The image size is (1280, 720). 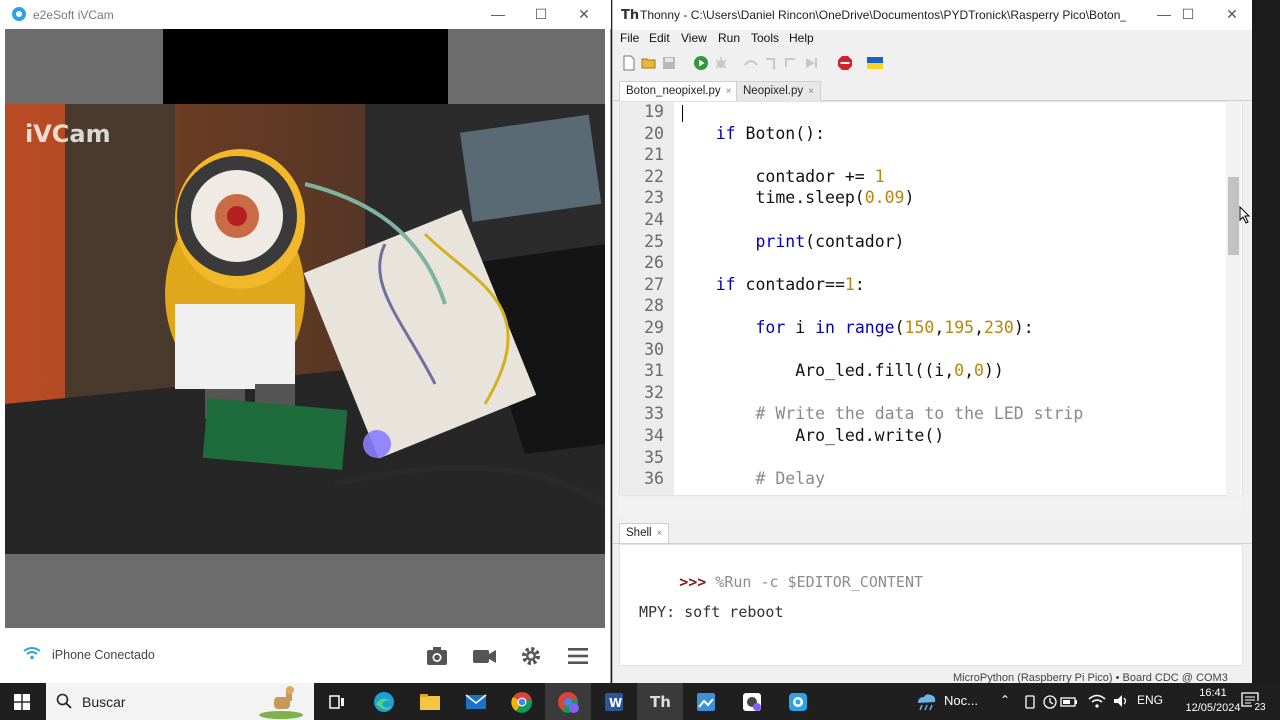 What do you see at coordinates (771, 63) in the screenshot?
I see `step-into-icon` at bounding box center [771, 63].